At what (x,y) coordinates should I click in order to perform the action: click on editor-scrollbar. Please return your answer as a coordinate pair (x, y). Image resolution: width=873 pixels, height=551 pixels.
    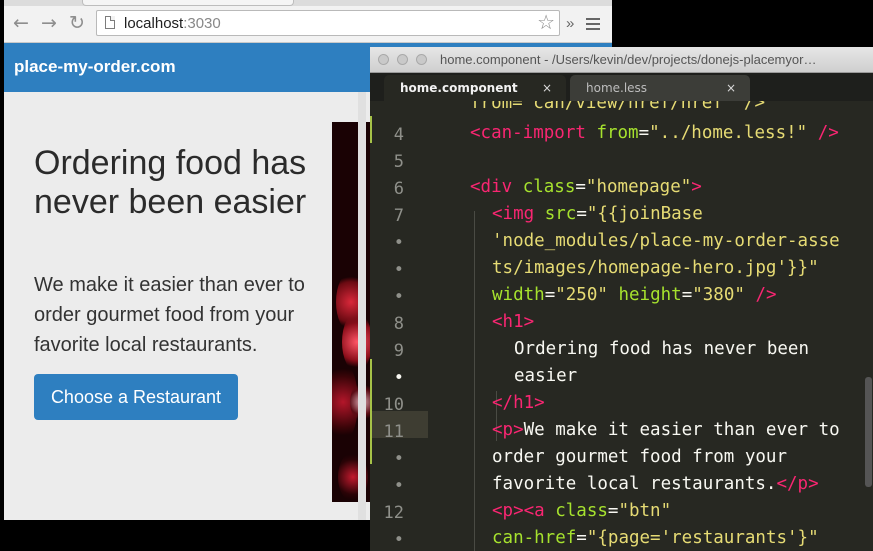
    Looking at the image, I should click on (868, 432).